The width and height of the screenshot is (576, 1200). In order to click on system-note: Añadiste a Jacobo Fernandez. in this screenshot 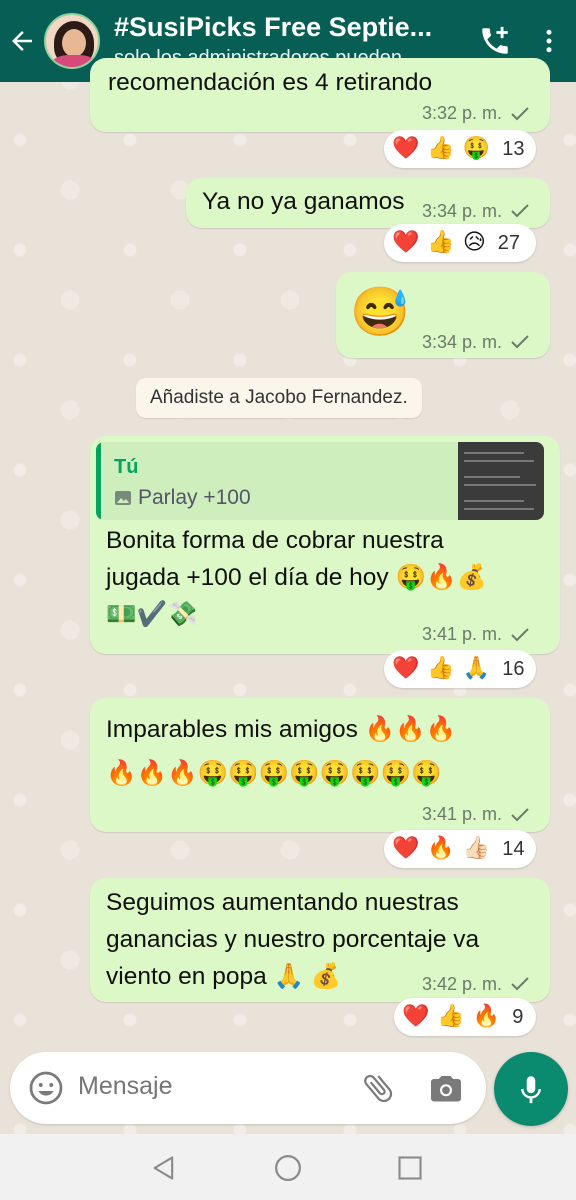, I will do `click(279, 398)`.